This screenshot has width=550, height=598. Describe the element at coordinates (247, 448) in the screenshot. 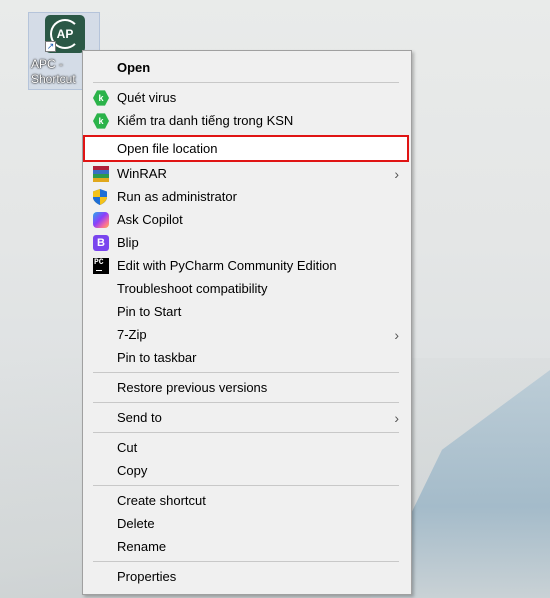

I see `menu-item-cut: Cut` at that location.